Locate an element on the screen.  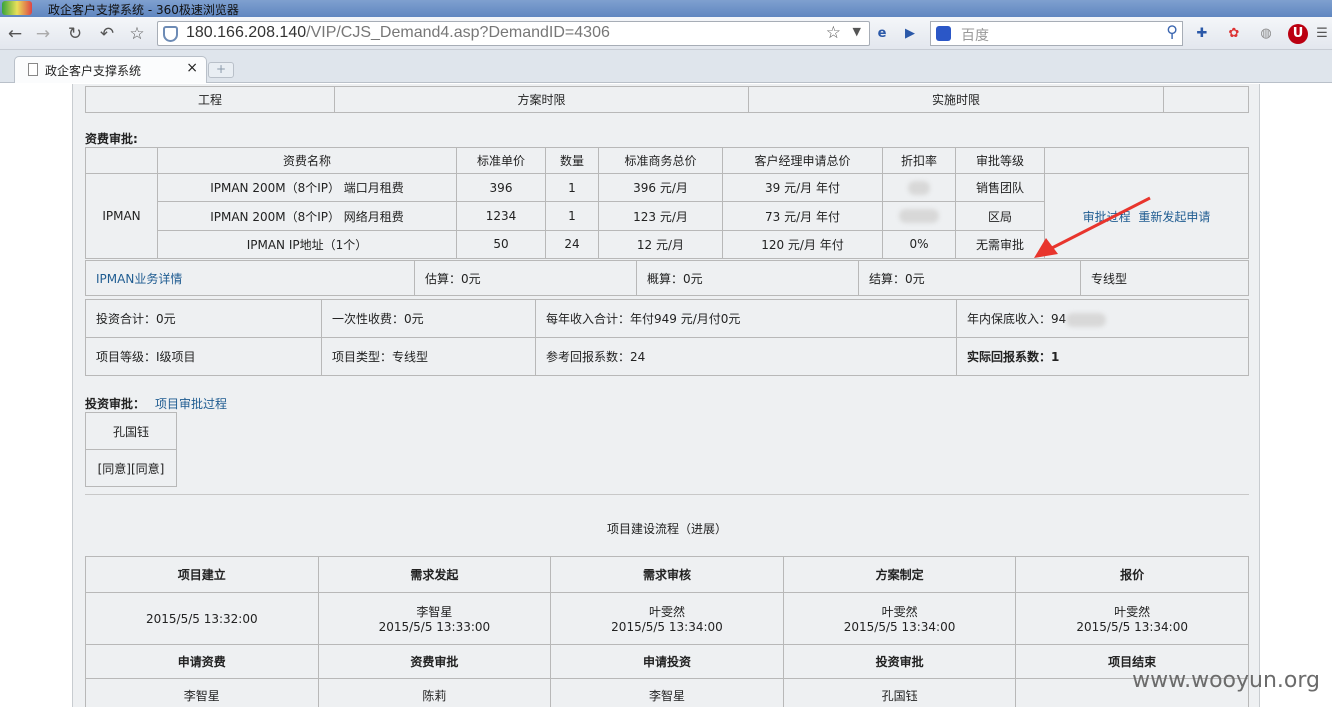
approval-status: [同意][同意] is located at coordinates (131, 468).